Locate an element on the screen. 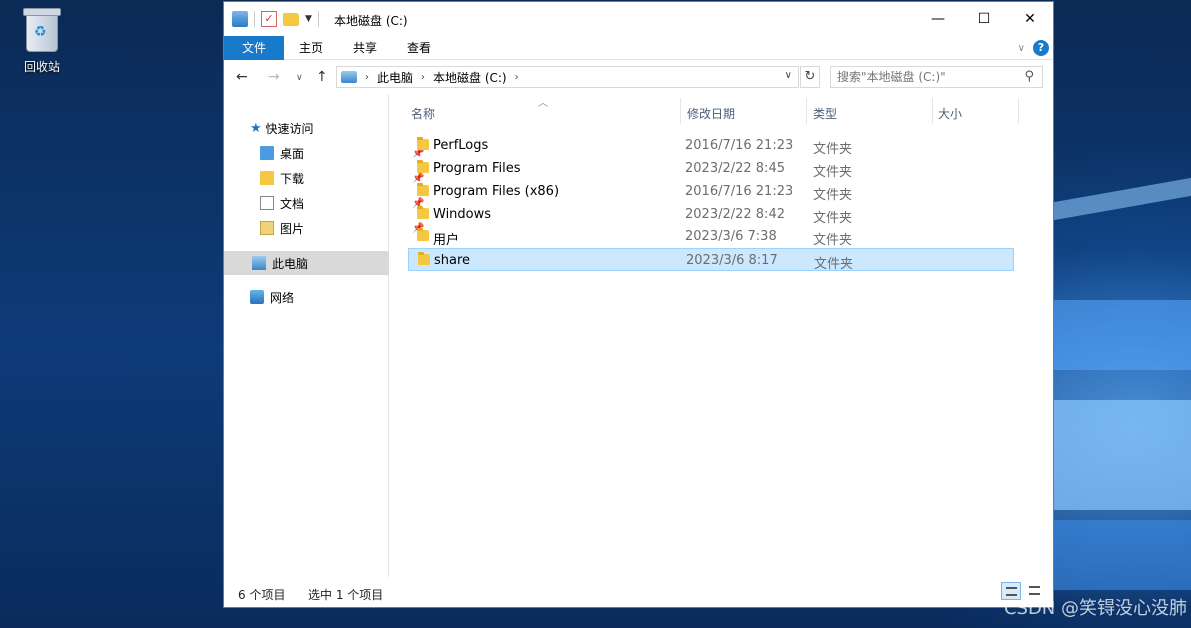  nav-item-label: 桌面 is located at coordinates (292, 153).